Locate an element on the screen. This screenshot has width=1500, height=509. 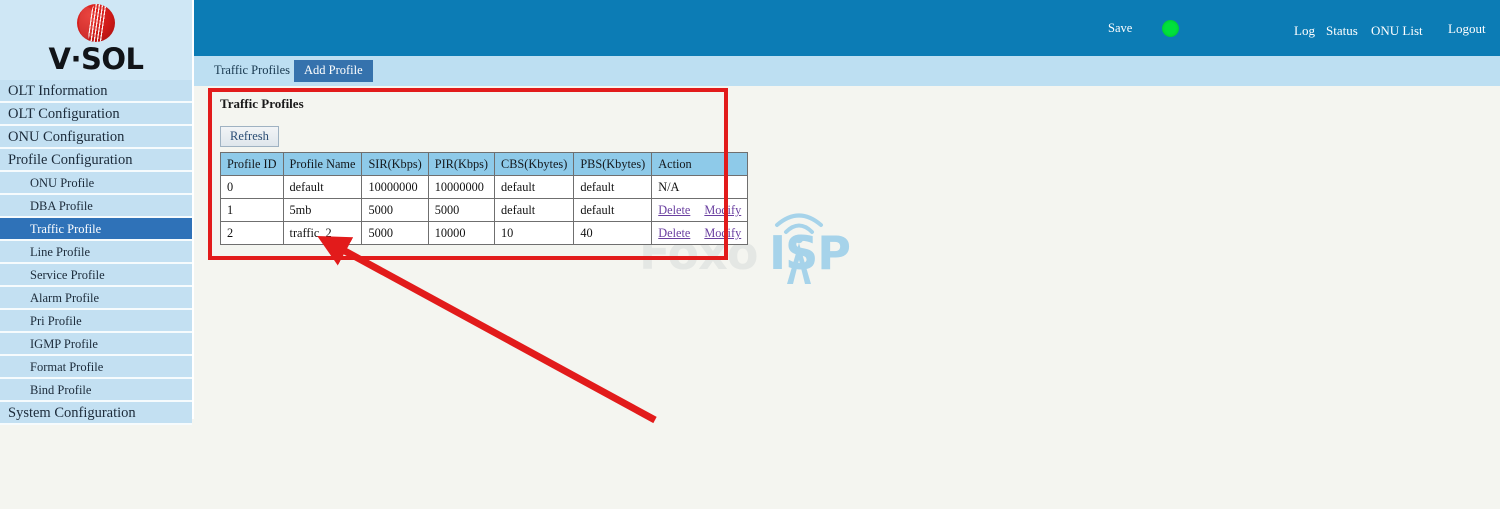
save-button: Save is located at coordinates (1120, 28).